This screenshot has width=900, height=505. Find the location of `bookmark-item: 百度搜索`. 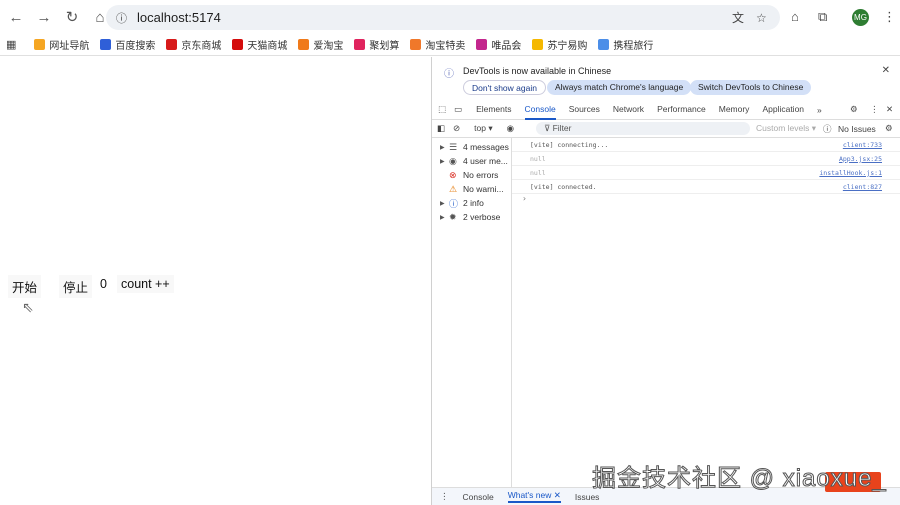

bookmark-item: 百度搜索 is located at coordinates (127, 44).